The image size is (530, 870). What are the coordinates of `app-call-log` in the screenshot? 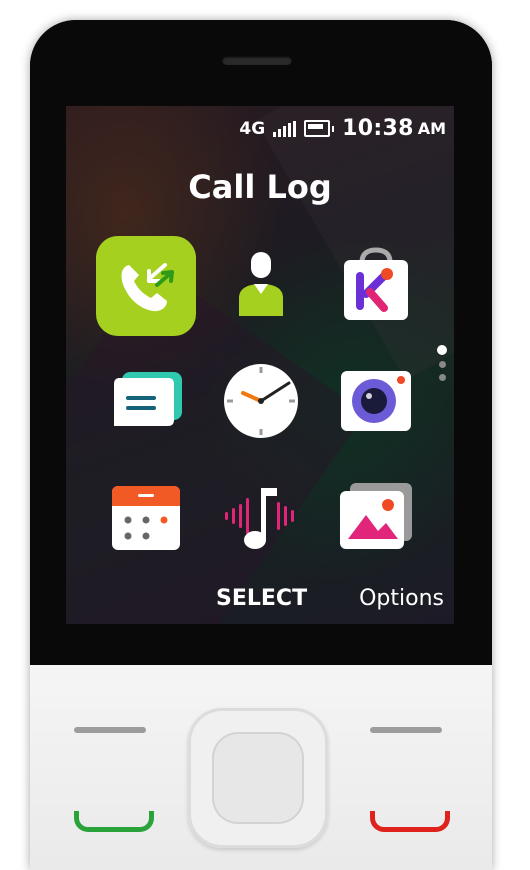 It's located at (146, 286).